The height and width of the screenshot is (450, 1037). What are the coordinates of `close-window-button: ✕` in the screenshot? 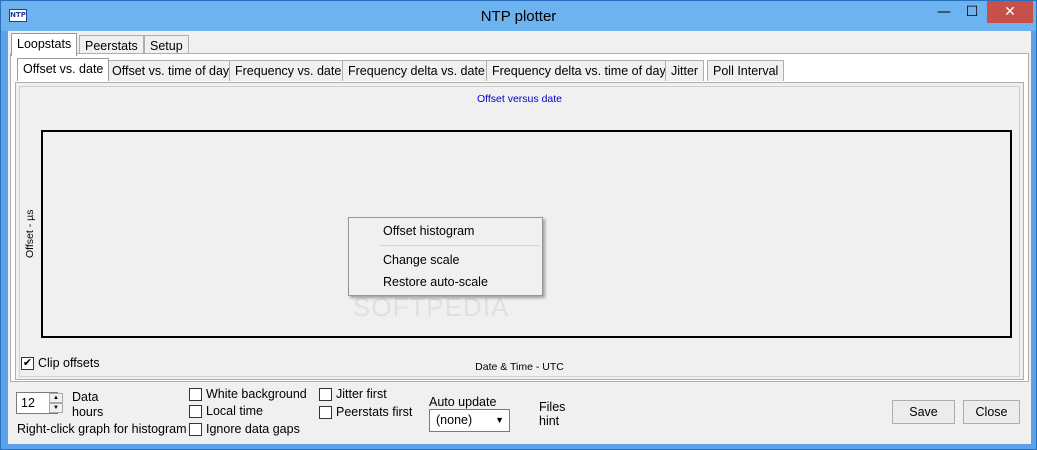 It's located at (1010, 12).